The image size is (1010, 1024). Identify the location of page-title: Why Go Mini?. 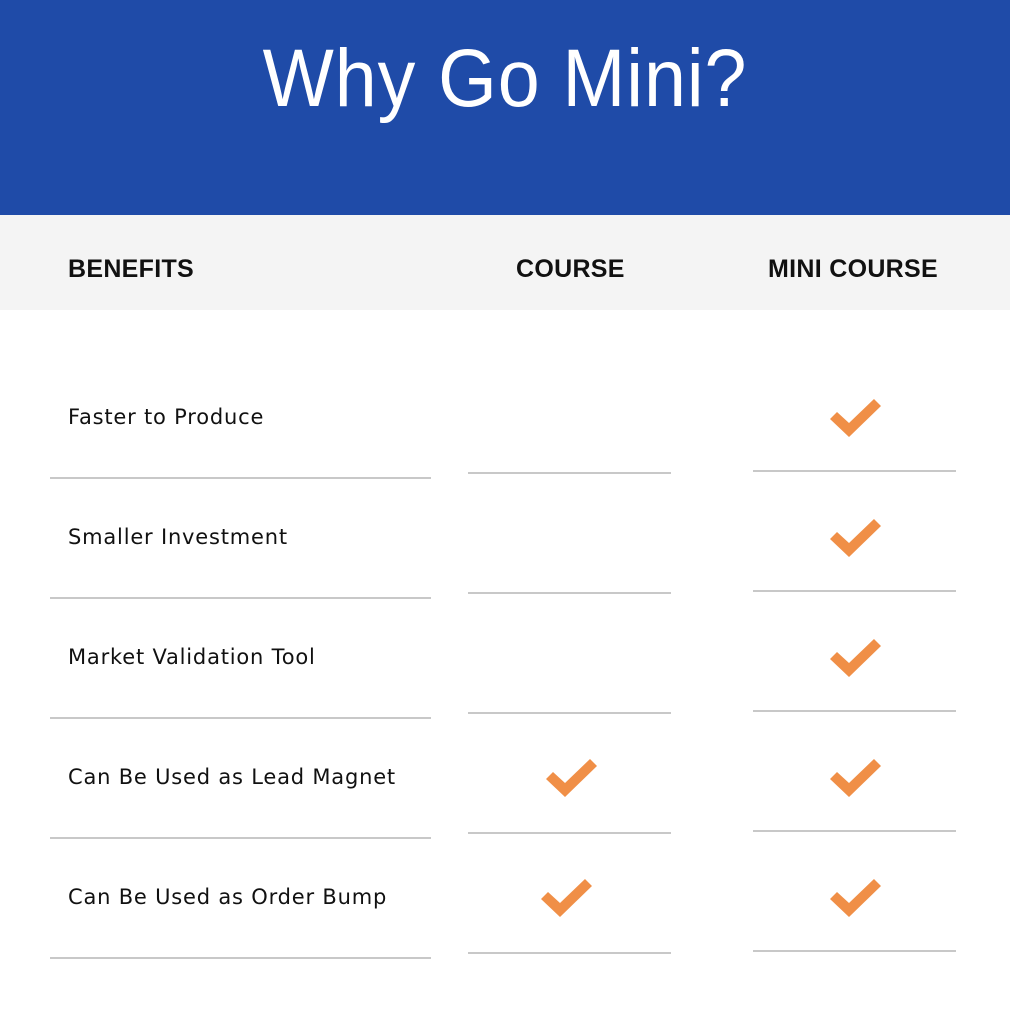
(505, 78).